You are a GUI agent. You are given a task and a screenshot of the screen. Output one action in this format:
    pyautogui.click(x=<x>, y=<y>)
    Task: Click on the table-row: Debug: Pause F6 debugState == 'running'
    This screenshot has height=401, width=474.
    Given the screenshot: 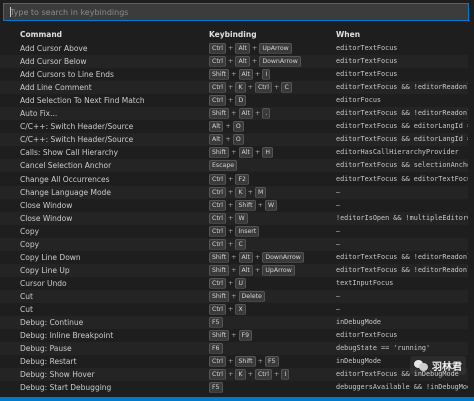 What is the action you would take?
    pyautogui.click(x=237, y=349)
    